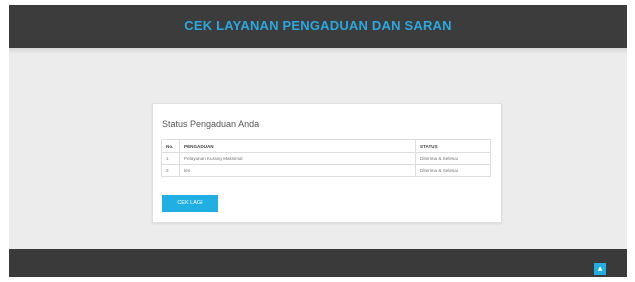 The image size is (635, 282). I want to click on cell-no: 1, so click(170, 158).